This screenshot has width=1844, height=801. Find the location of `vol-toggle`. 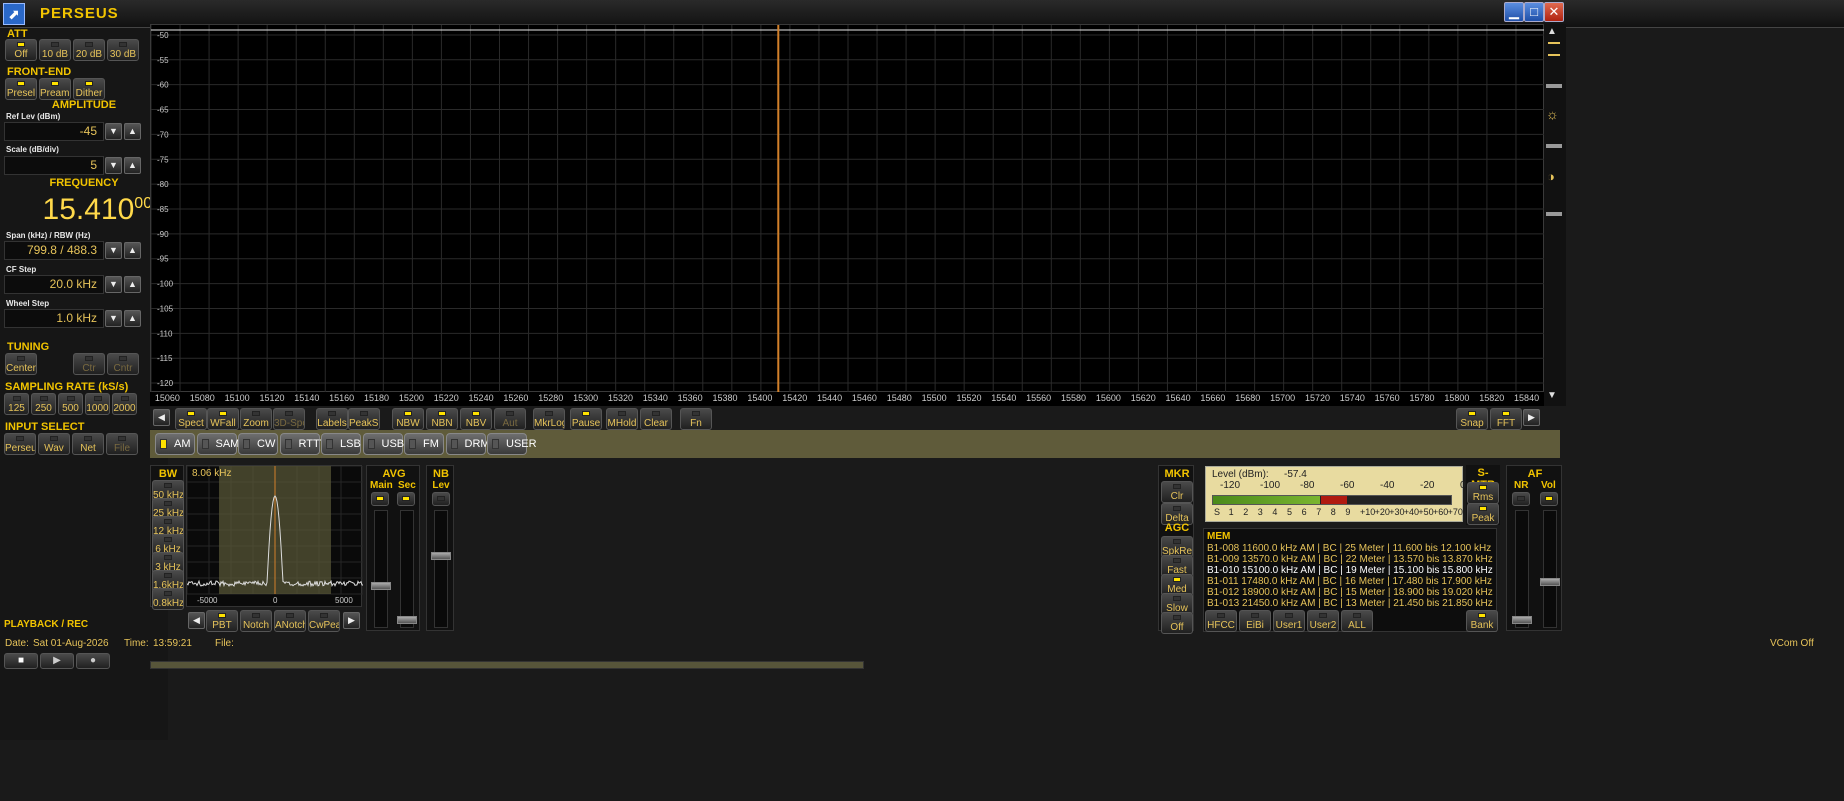

vol-toggle is located at coordinates (1549, 499).